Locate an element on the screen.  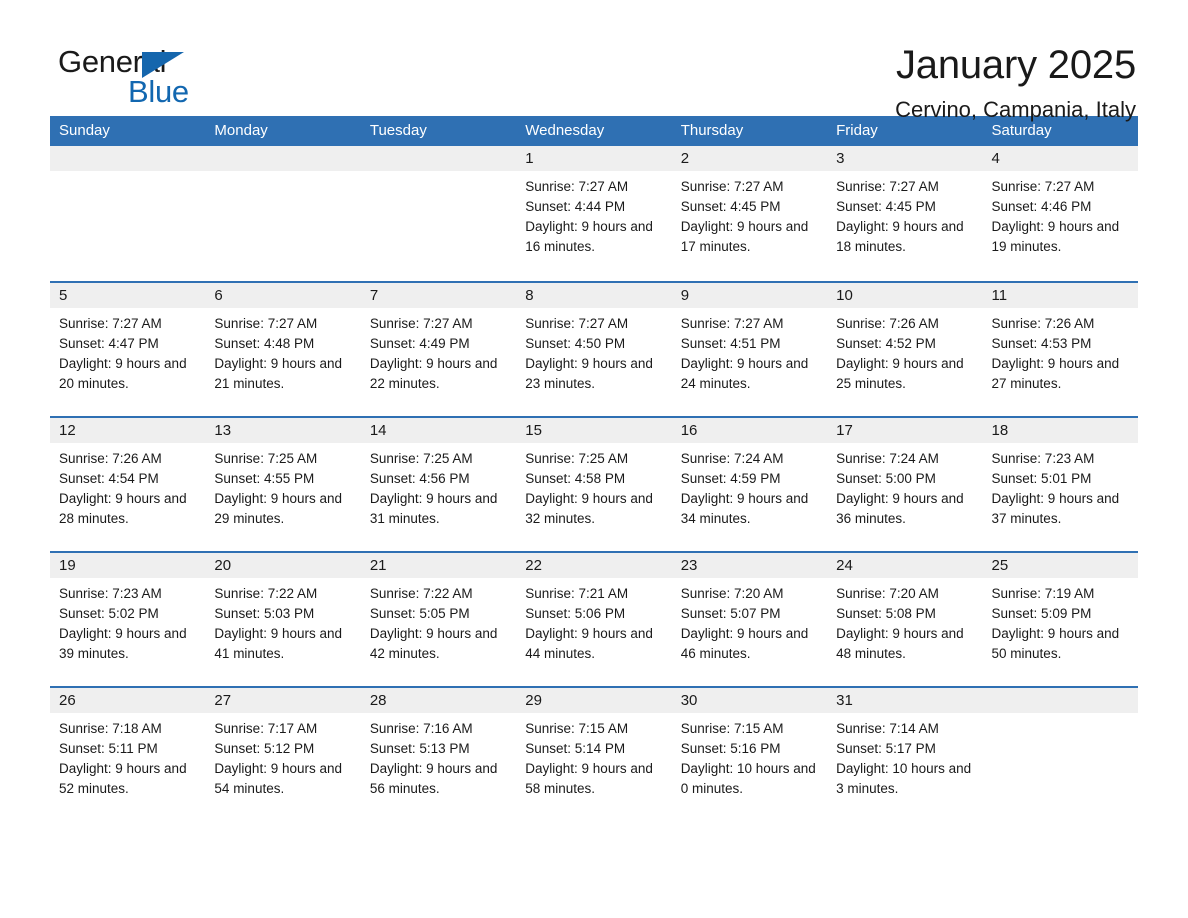
day-number: 25 is located at coordinates (1000, 565).